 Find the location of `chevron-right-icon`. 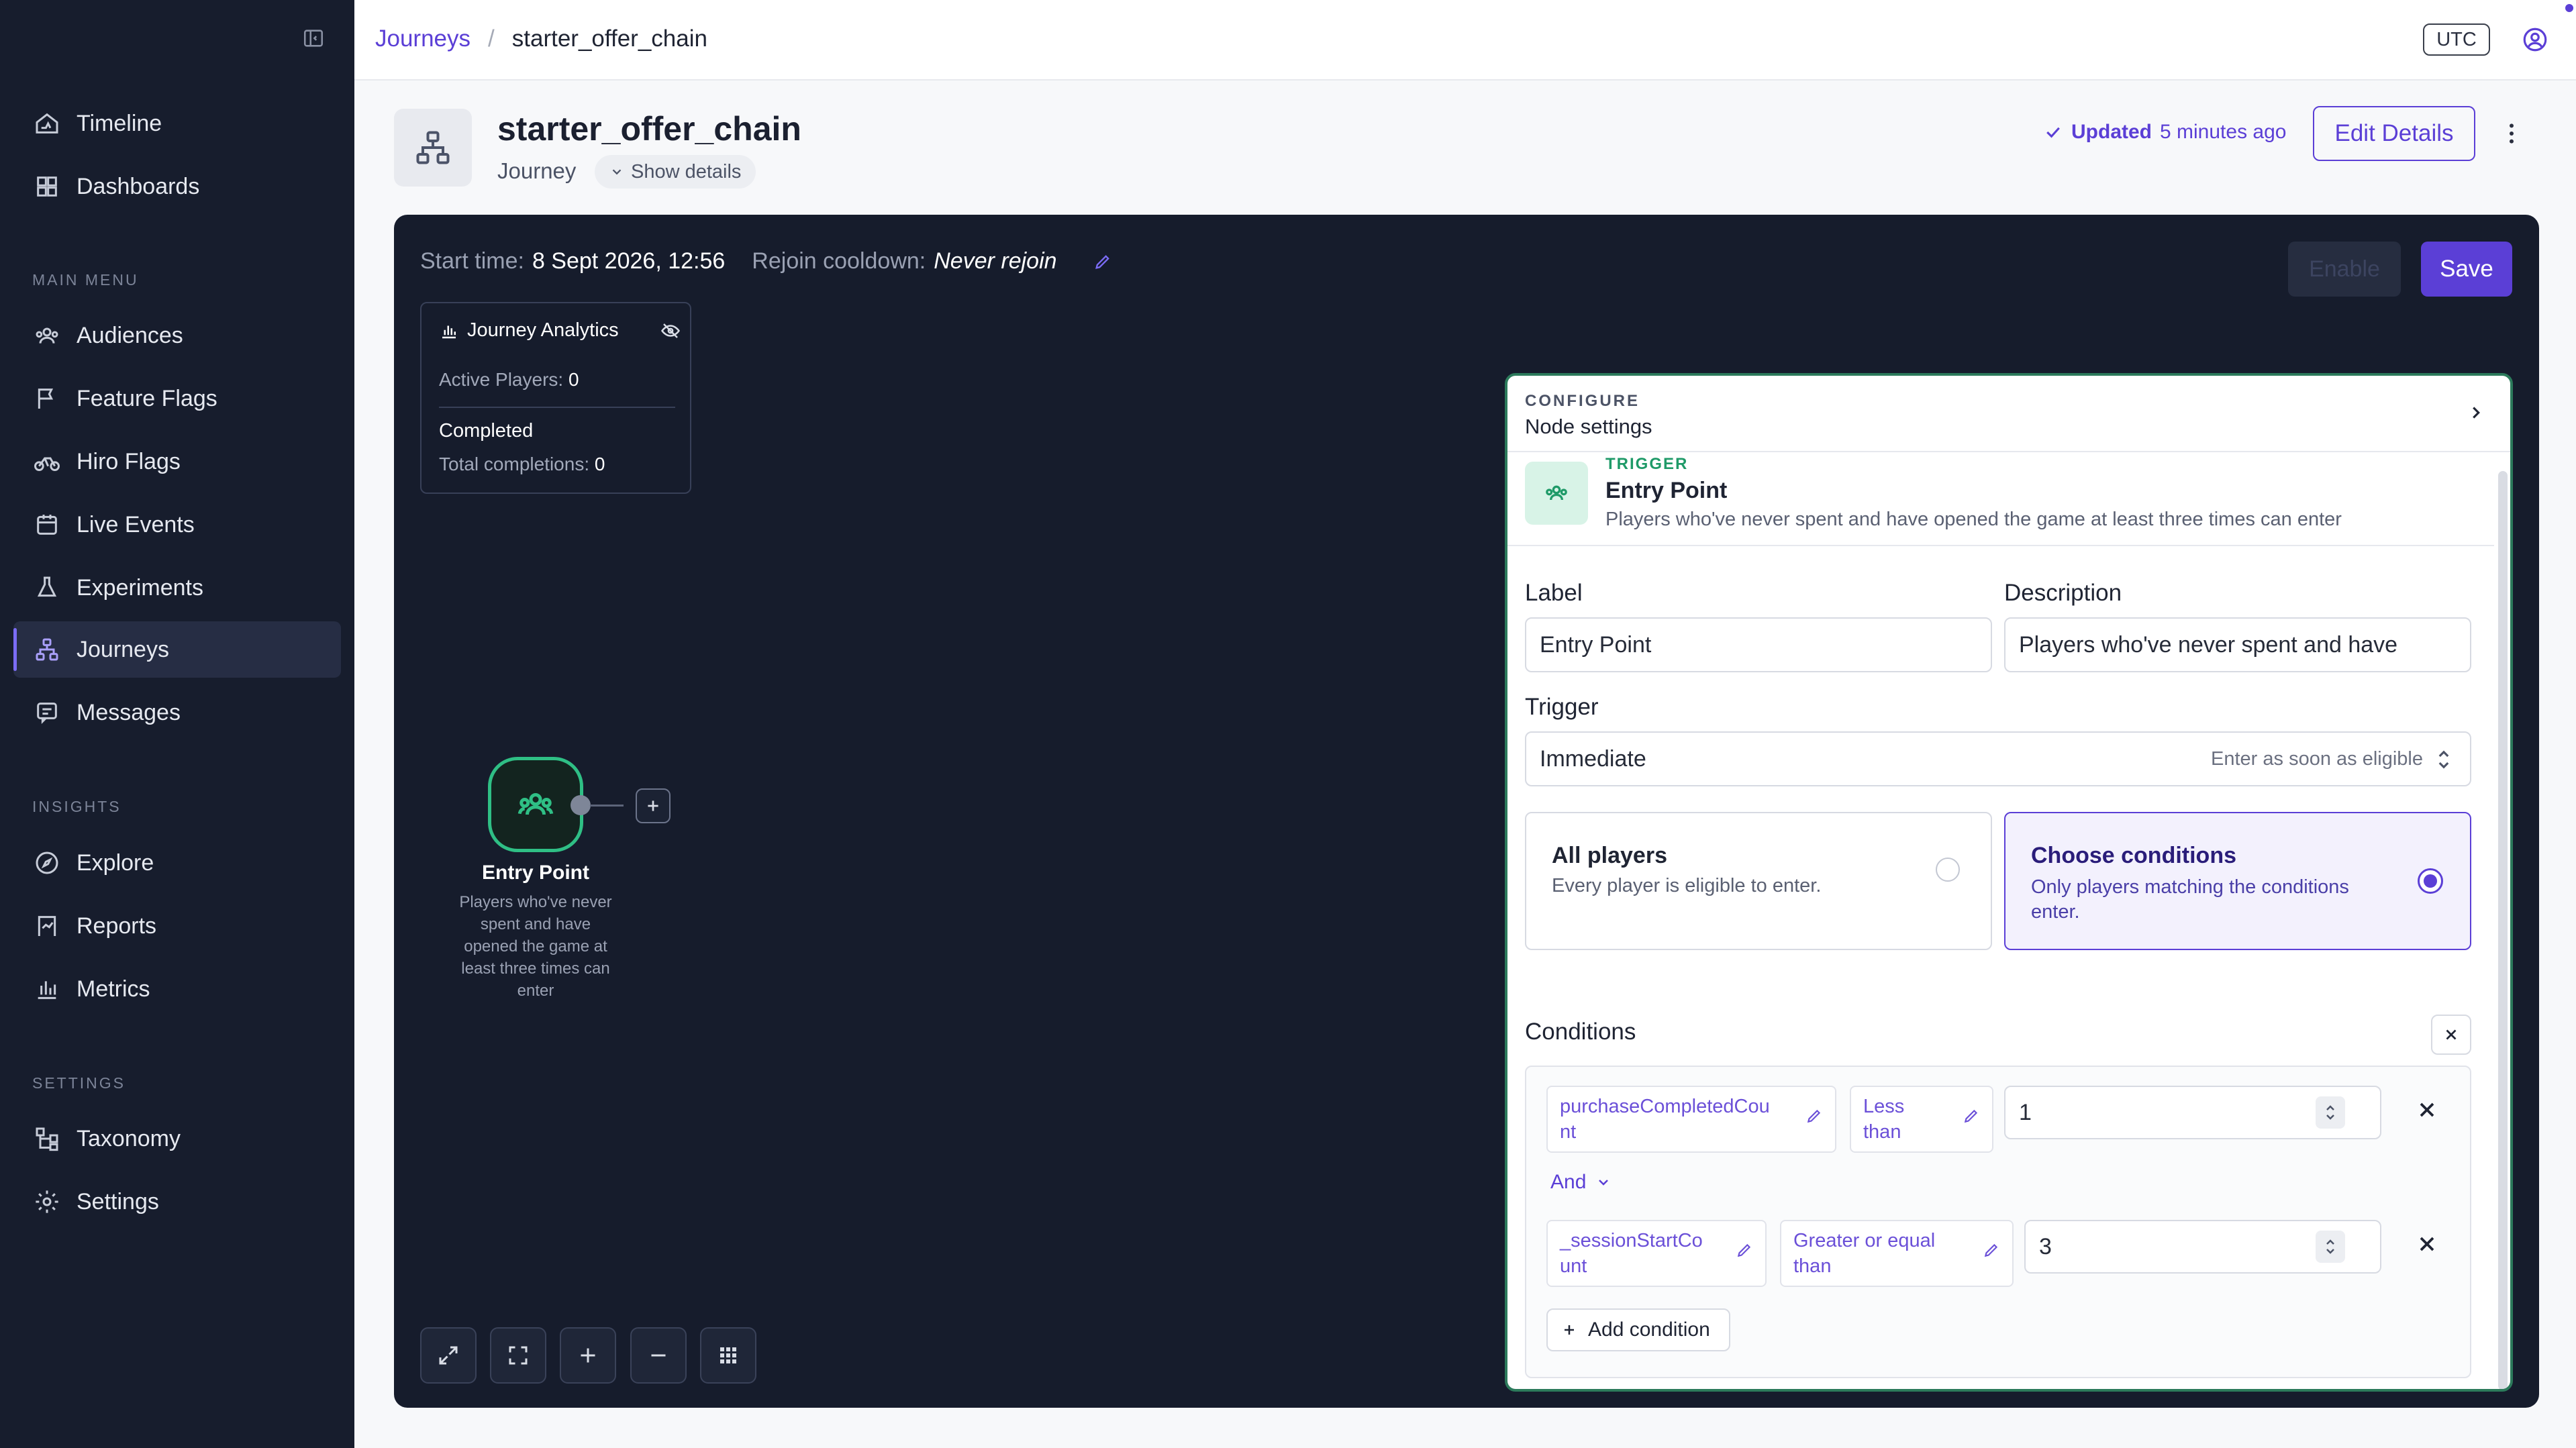

chevron-right-icon is located at coordinates (2476, 413).